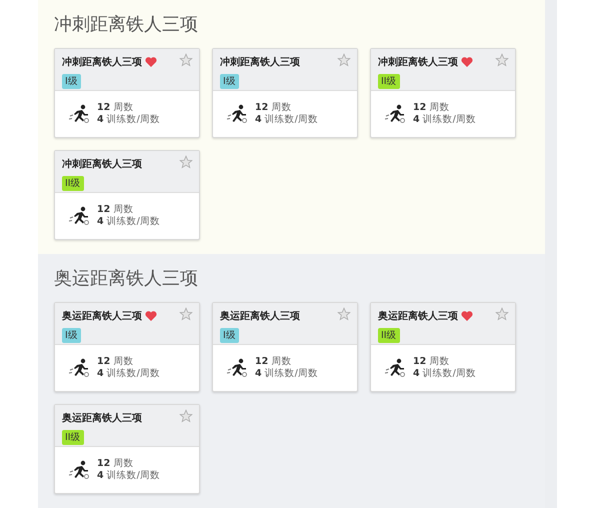 The height and width of the screenshot is (508, 600). Describe the element at coordinates (126, 24) in the screenshot. I see `section-title: 冲刺距离铁人三项` at that location.